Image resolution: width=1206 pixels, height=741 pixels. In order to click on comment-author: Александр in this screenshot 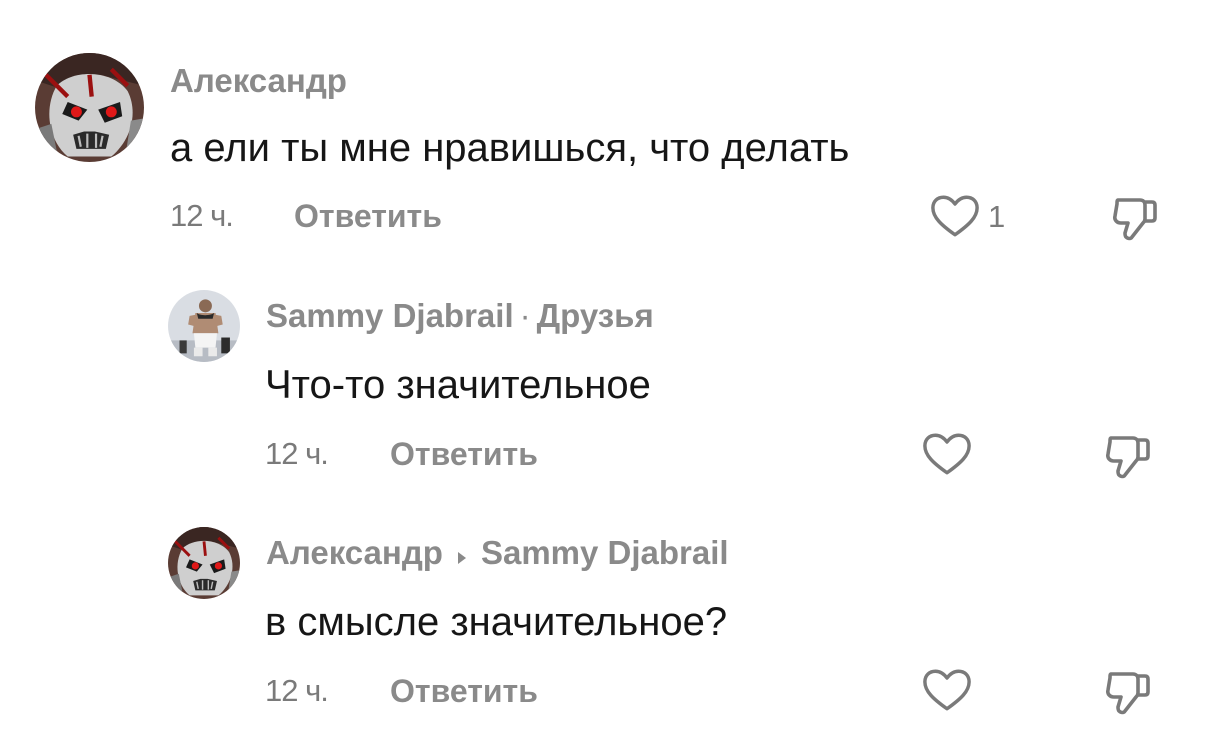, I will do `click(258, 80)`.